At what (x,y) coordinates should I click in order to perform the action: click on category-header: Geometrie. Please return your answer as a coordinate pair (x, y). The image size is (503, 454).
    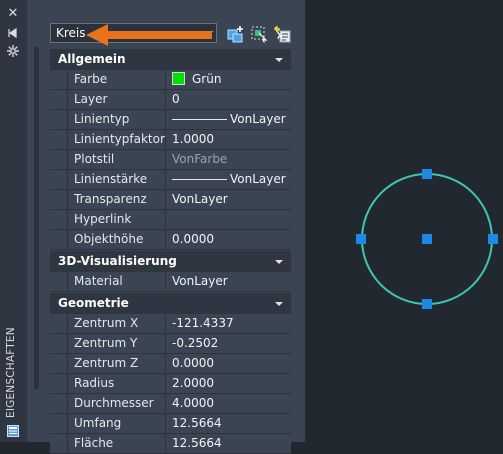
    Looking at the image, I should click on (170, 303).